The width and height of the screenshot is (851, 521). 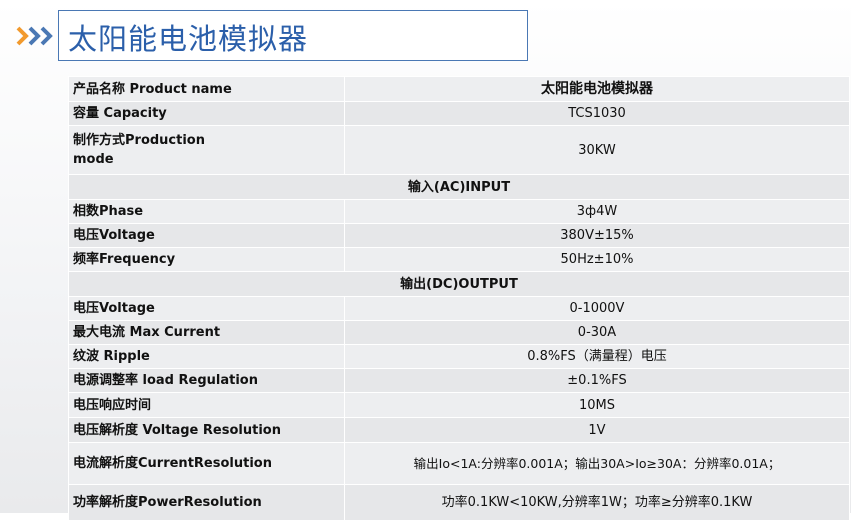 I want to click on table-row: 纹波 Ripple 0.8%FS（满量程）电压, so click(x=459, y=356).